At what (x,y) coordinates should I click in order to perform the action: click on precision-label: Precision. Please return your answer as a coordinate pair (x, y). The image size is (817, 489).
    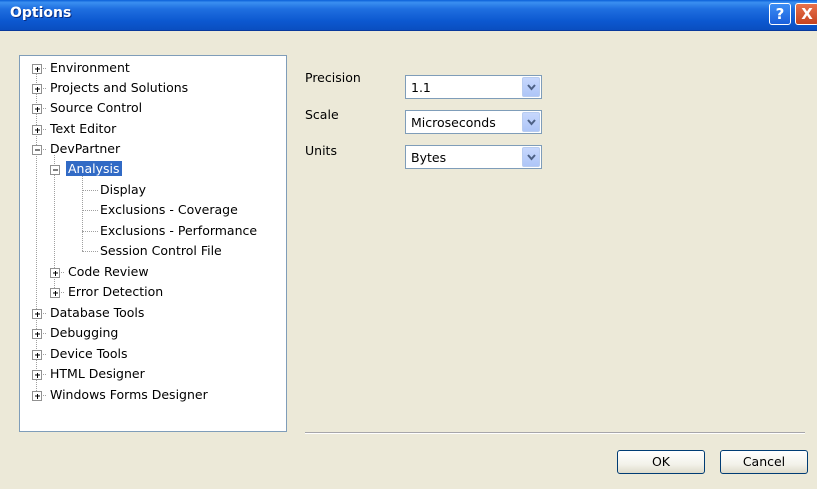
    Looking at the image, I should click on (333, 77).